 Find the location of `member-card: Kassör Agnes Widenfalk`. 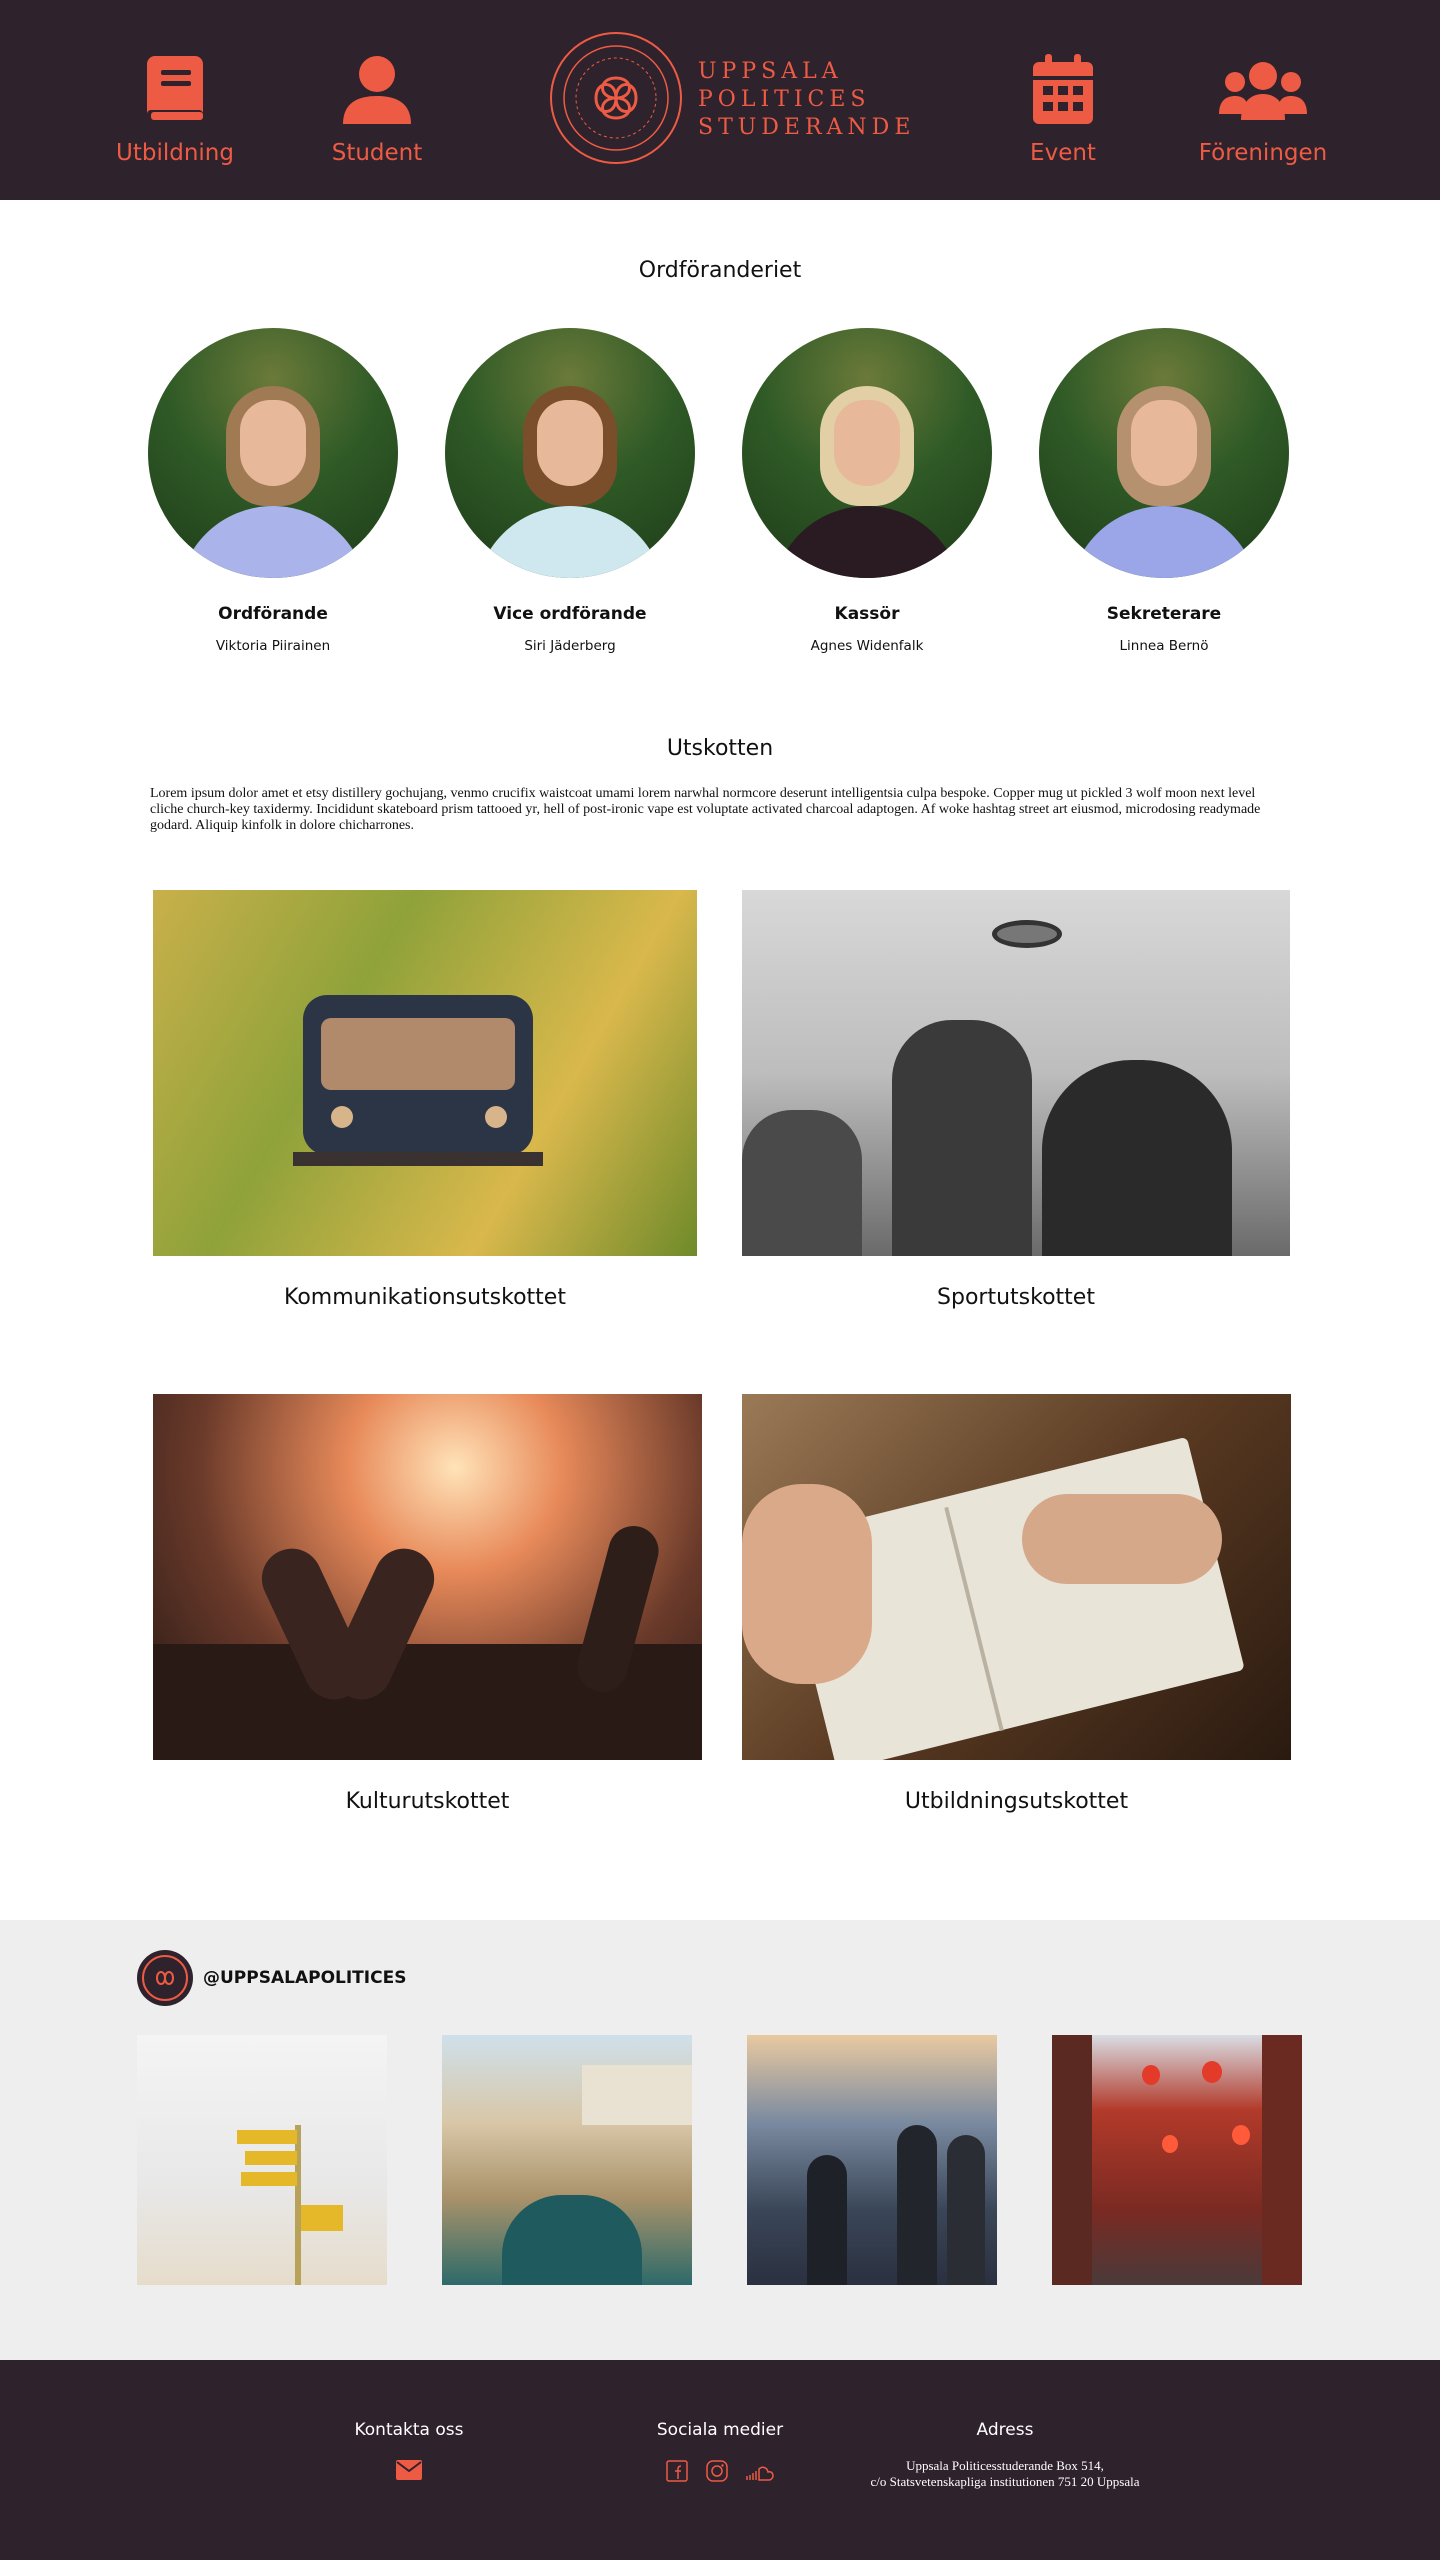

member-card: Kassör Agnes Widenfalk is located at coordinates (867, 491).